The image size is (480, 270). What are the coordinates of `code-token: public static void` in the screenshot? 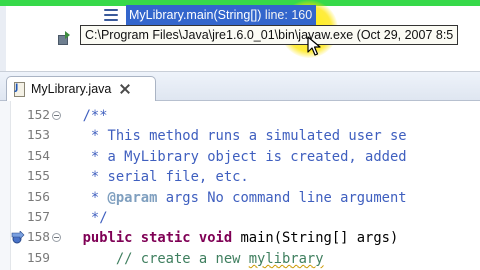 It's located at (157, 238).